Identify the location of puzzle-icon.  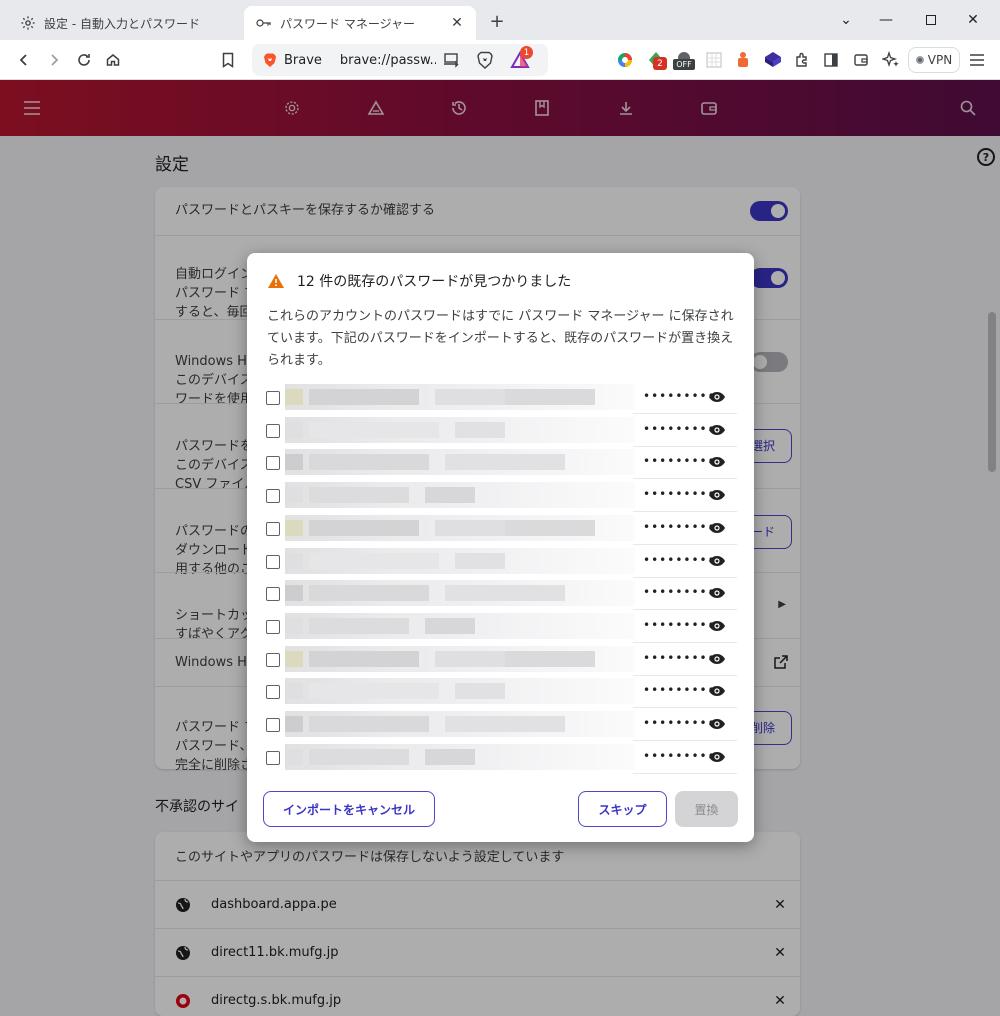
(802, 60).